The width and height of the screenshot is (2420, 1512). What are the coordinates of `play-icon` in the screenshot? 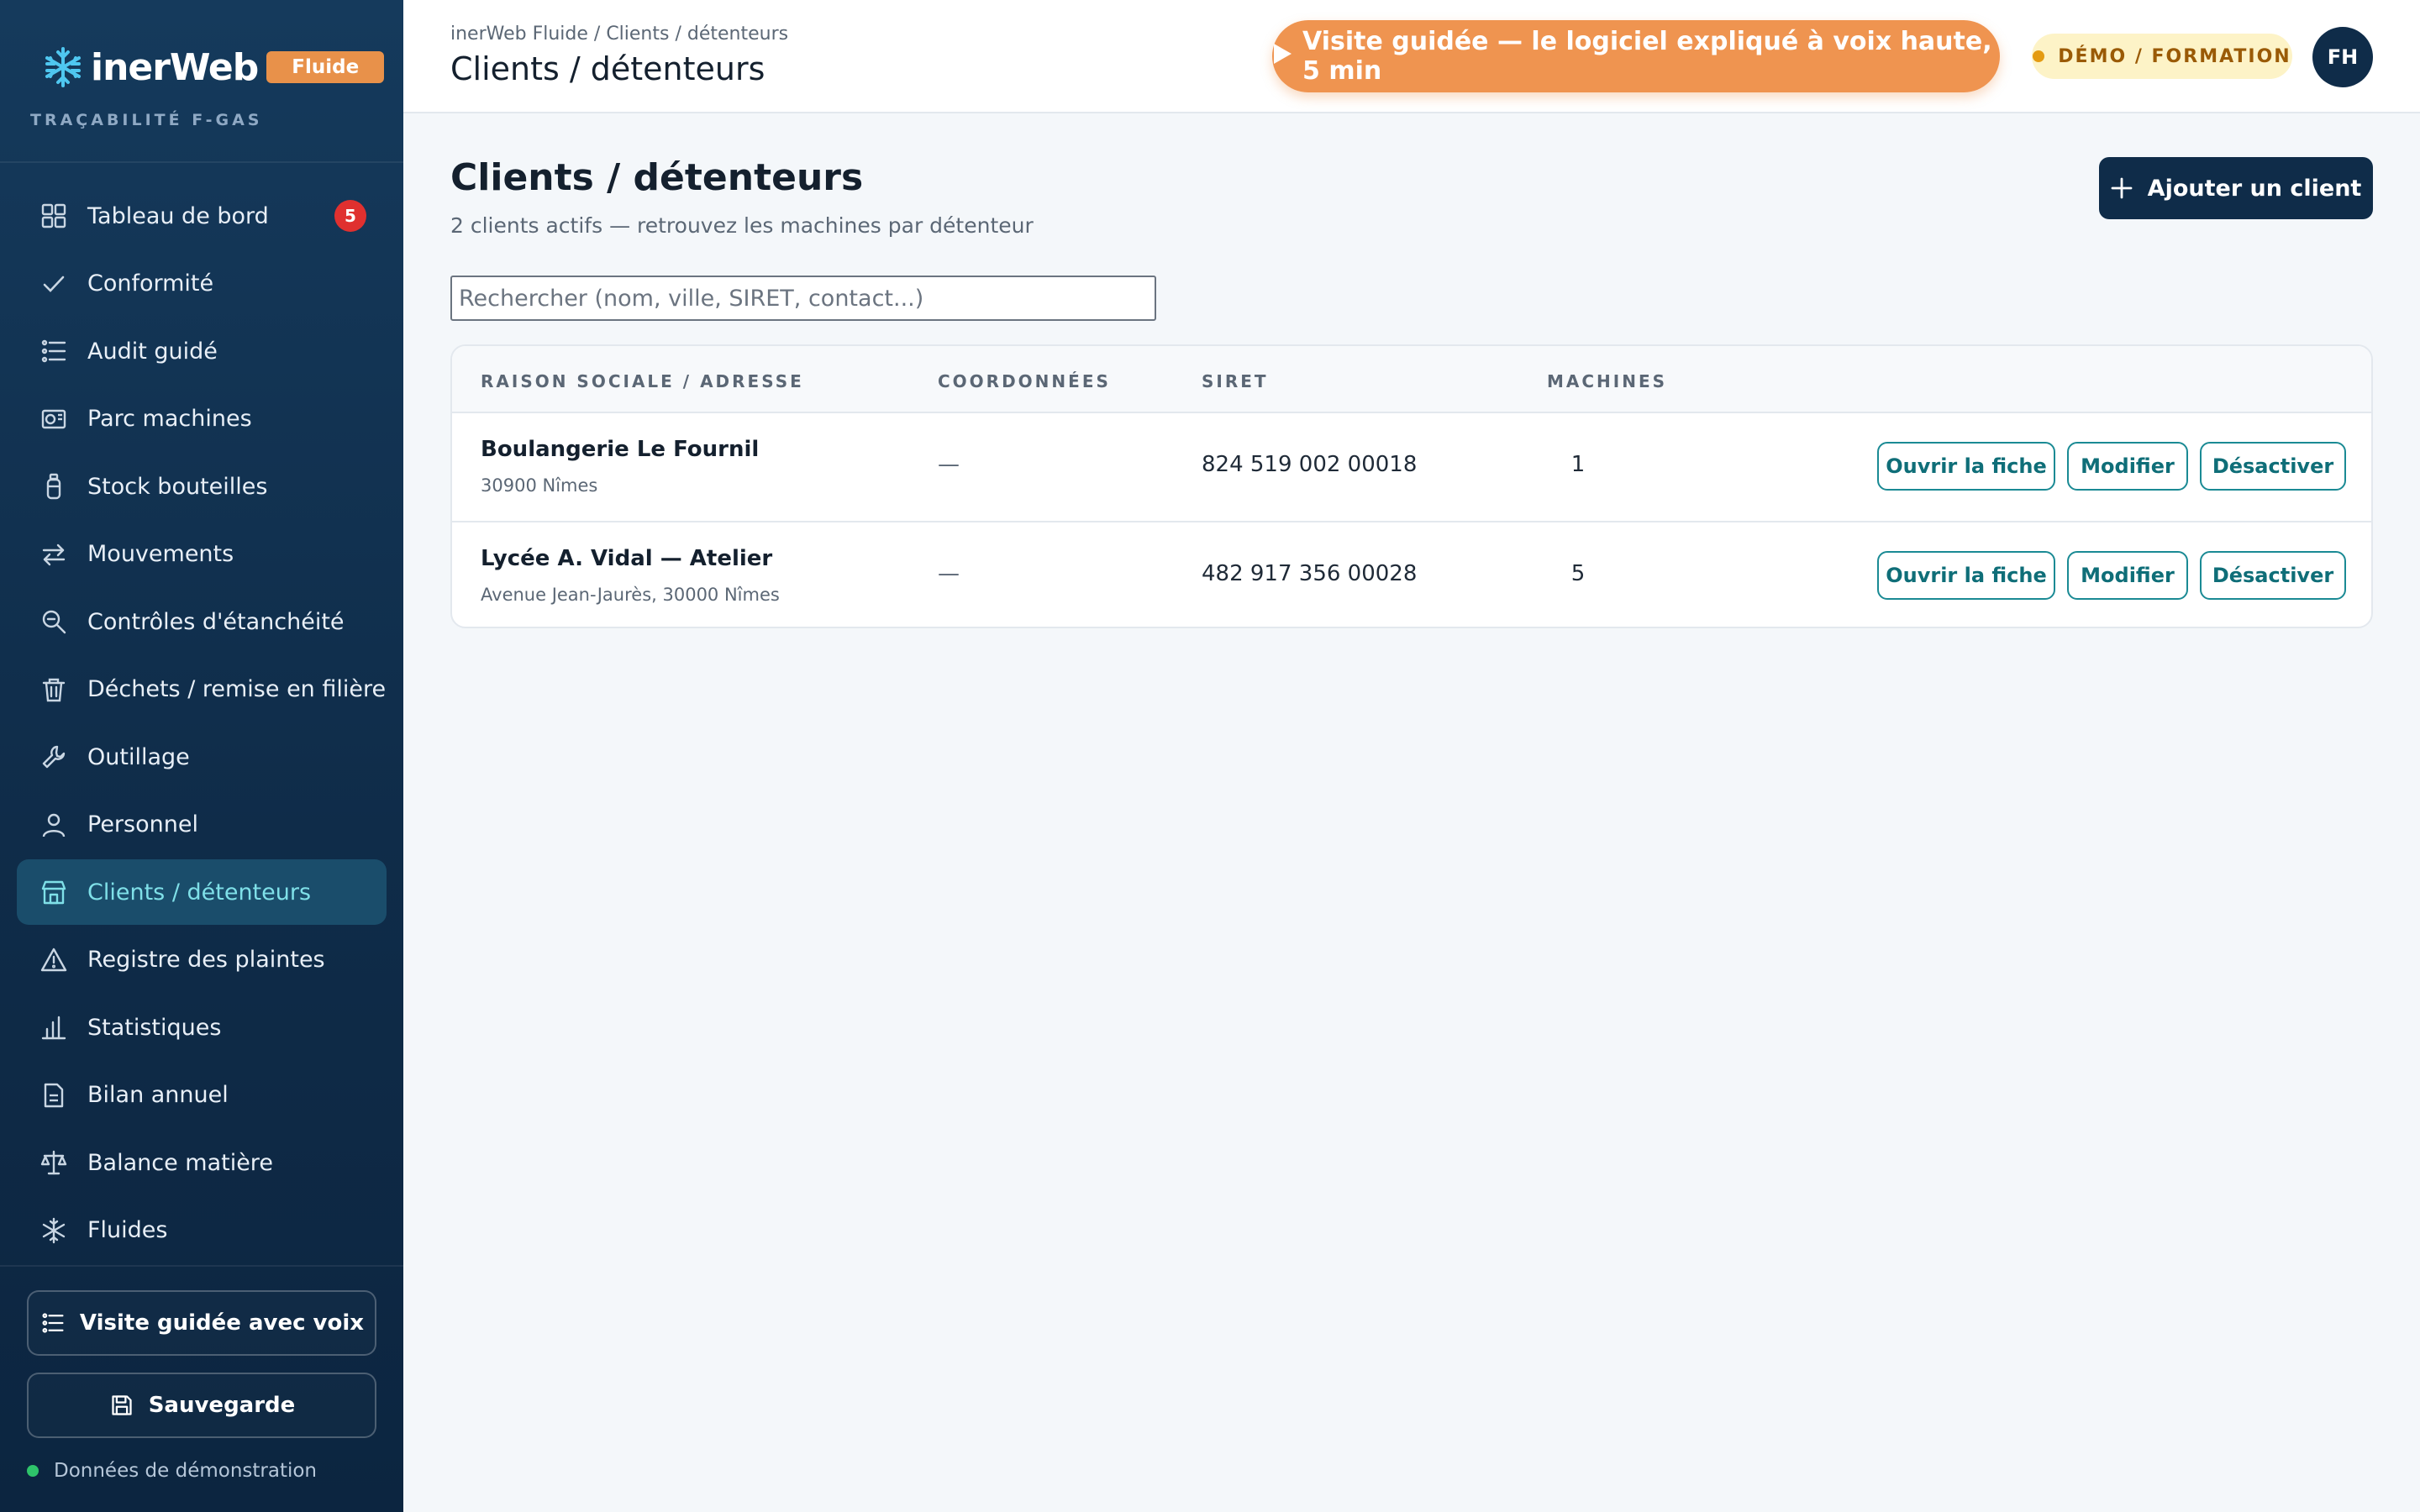 It's located at (1282, 56).